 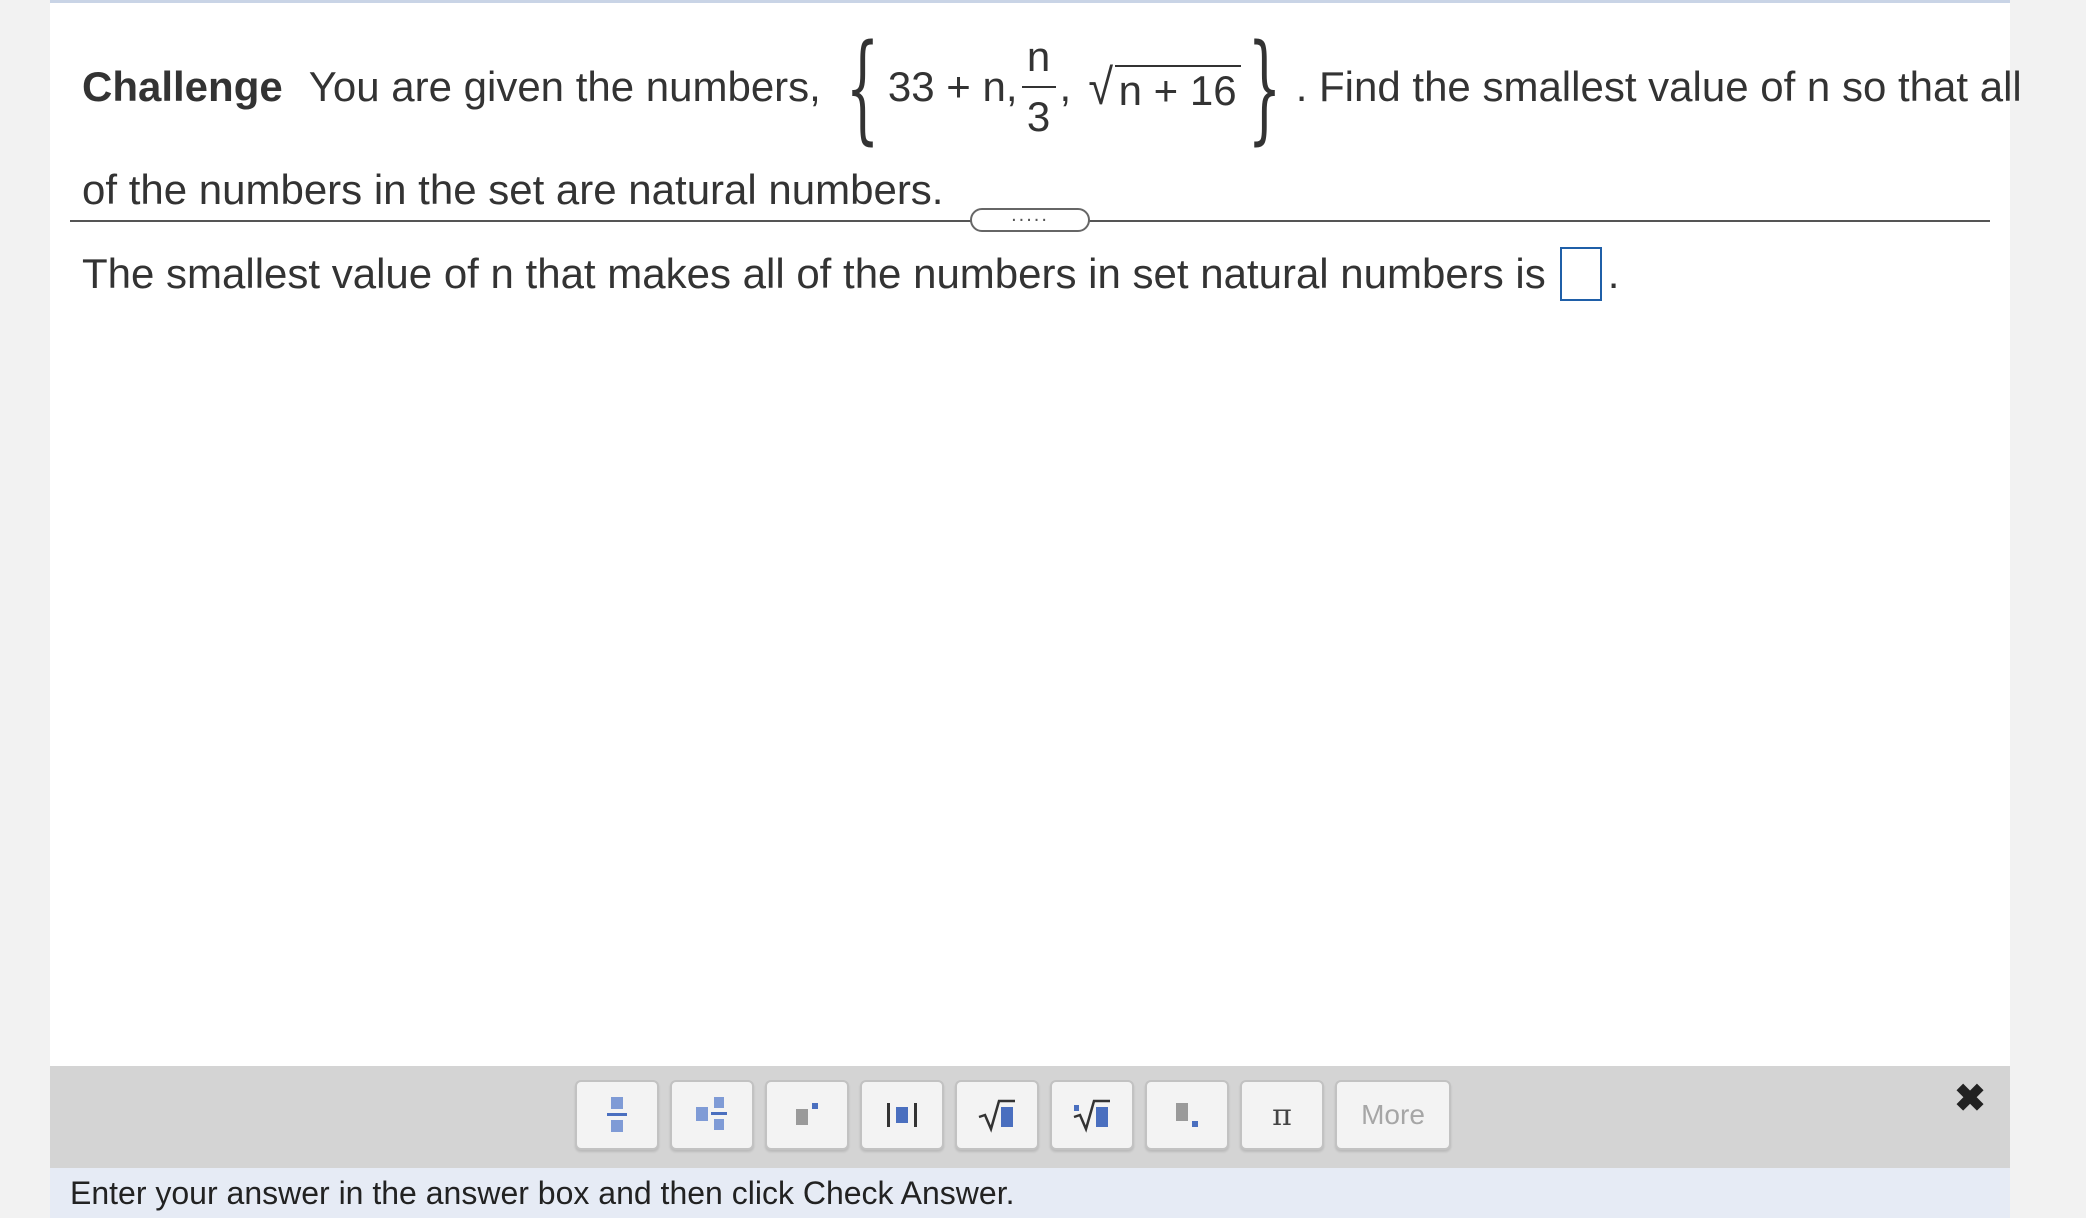 I want to click on set-item-2-fraction: n 3, so click(x=1038, y=86).